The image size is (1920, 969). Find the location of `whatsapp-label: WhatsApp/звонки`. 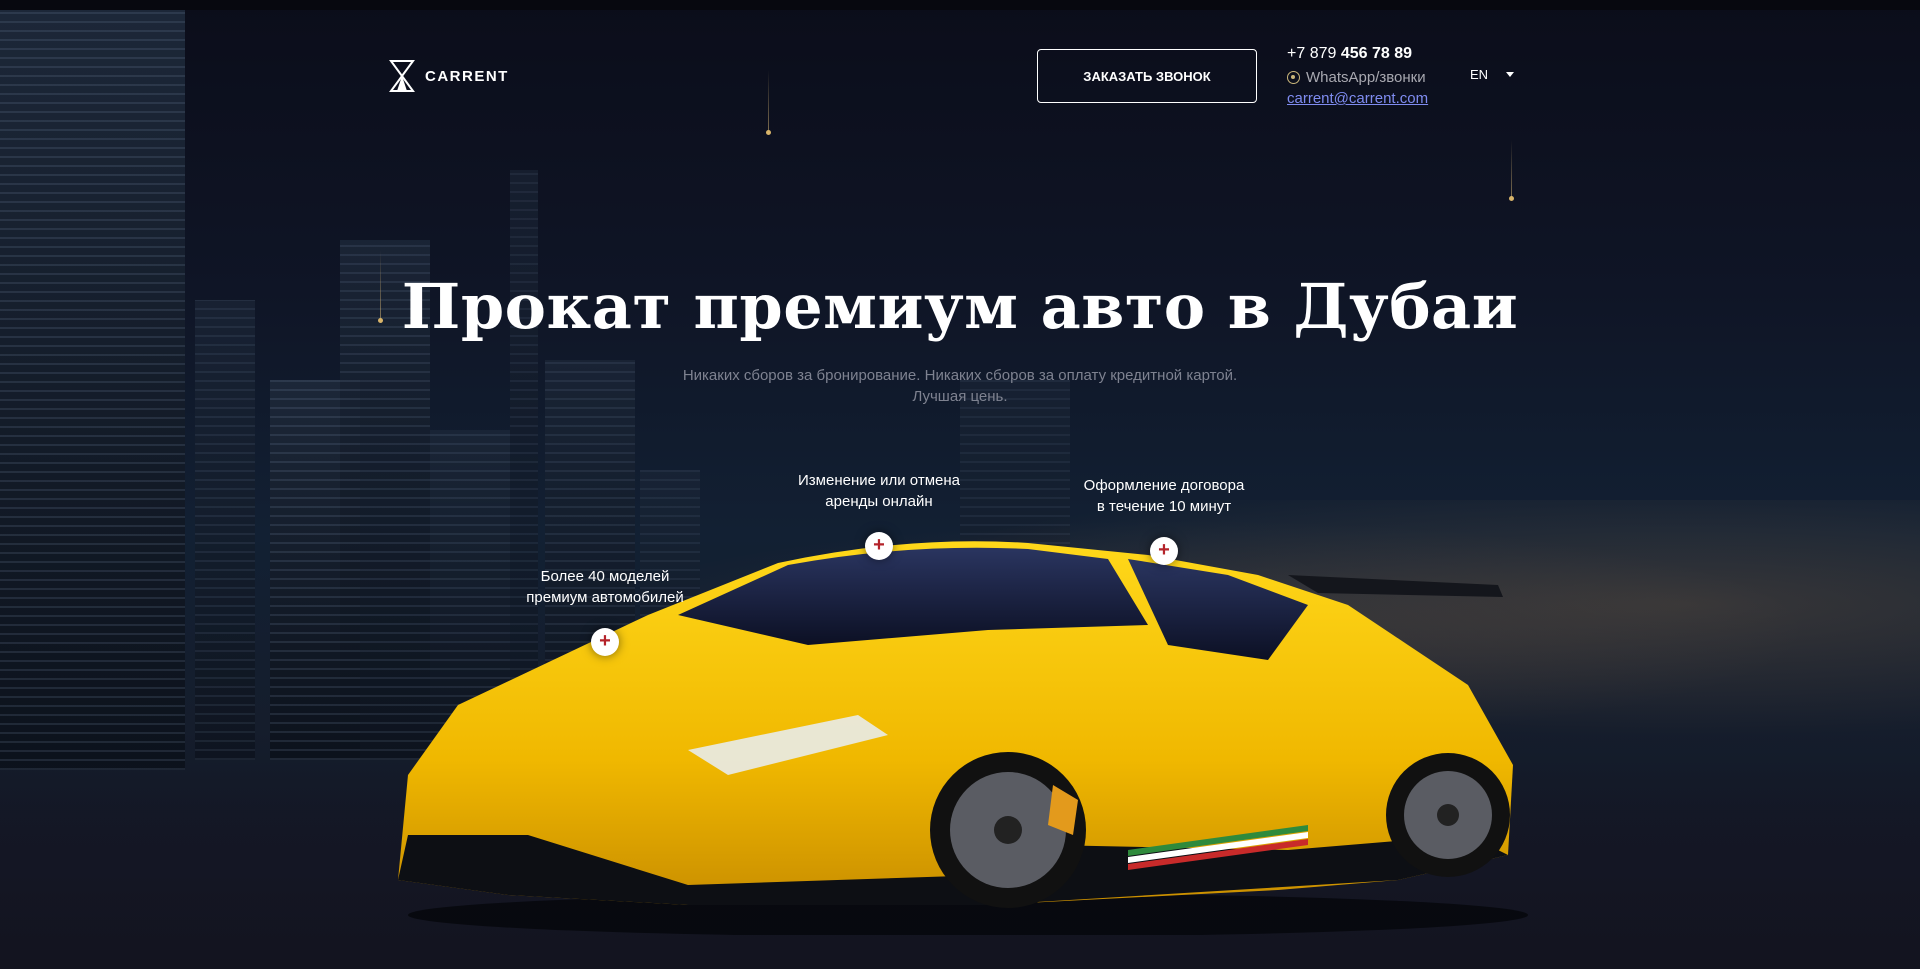

whatsapp-label: WhatsApp/звонки is located at coordinates (1366, 77).